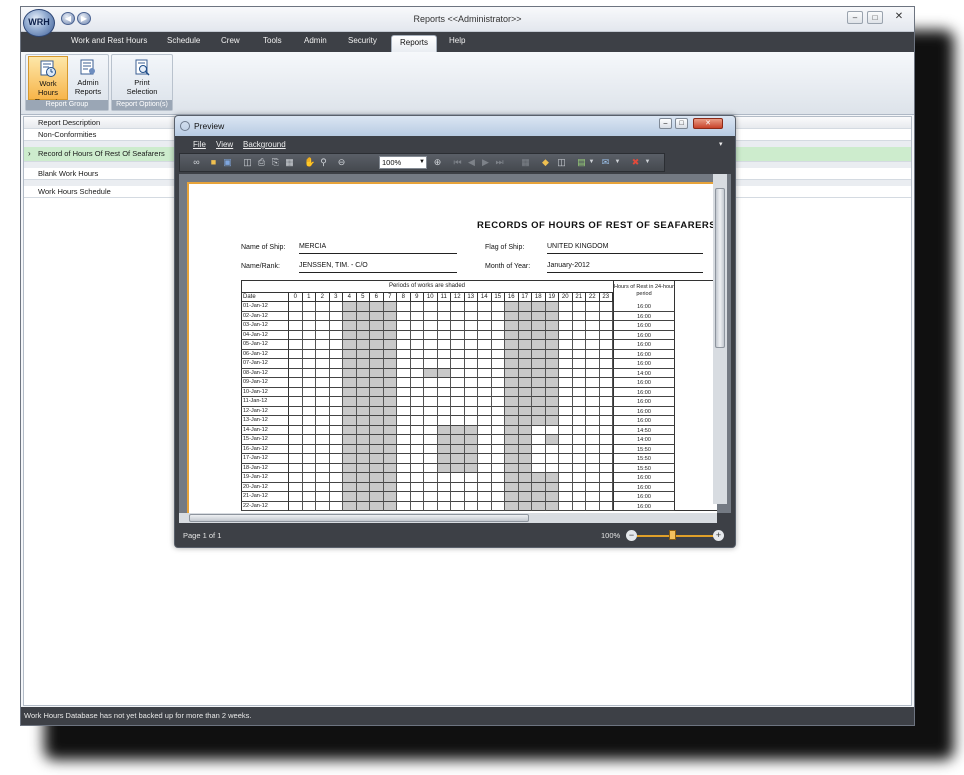  Describe the element at coordinates (88, 78) in the screenshot. I see `admin-reports-button: Admin Reports` at that location.